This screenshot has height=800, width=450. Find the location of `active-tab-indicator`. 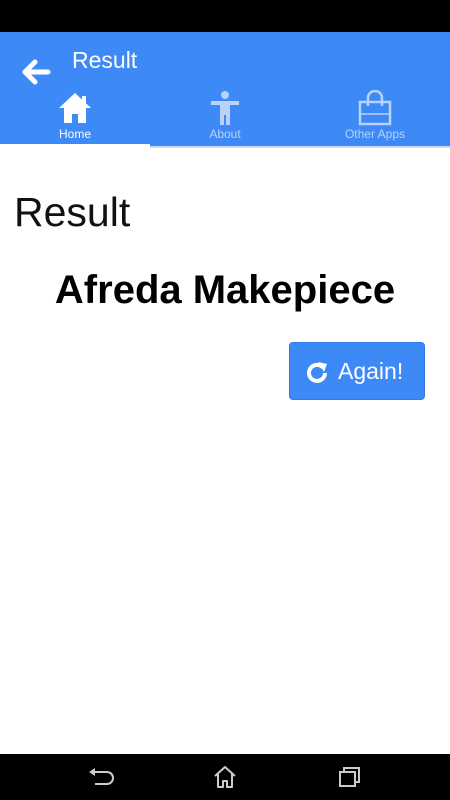

active-tab-indicator is located at coordinates (75, 146).